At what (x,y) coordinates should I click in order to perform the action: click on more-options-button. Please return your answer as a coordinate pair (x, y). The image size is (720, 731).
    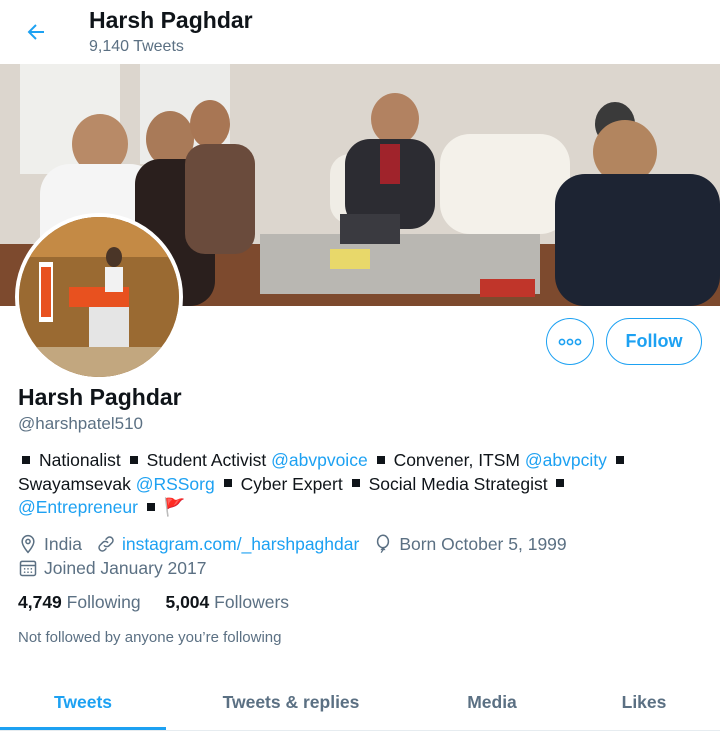
    Looking at the image, I should click on (570, 341).